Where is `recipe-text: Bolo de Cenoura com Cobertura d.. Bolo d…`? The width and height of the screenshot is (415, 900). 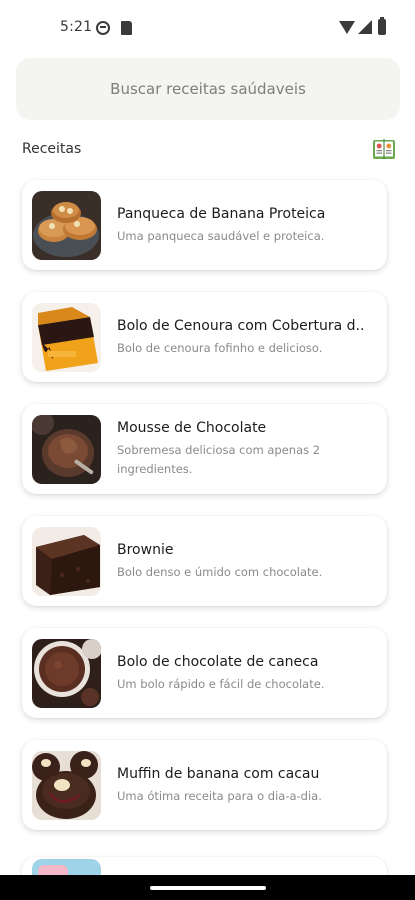 recipe-text: Bolo de Cenoura com Cobertura d.. Bolo d… is located at coordinates (247, 337).